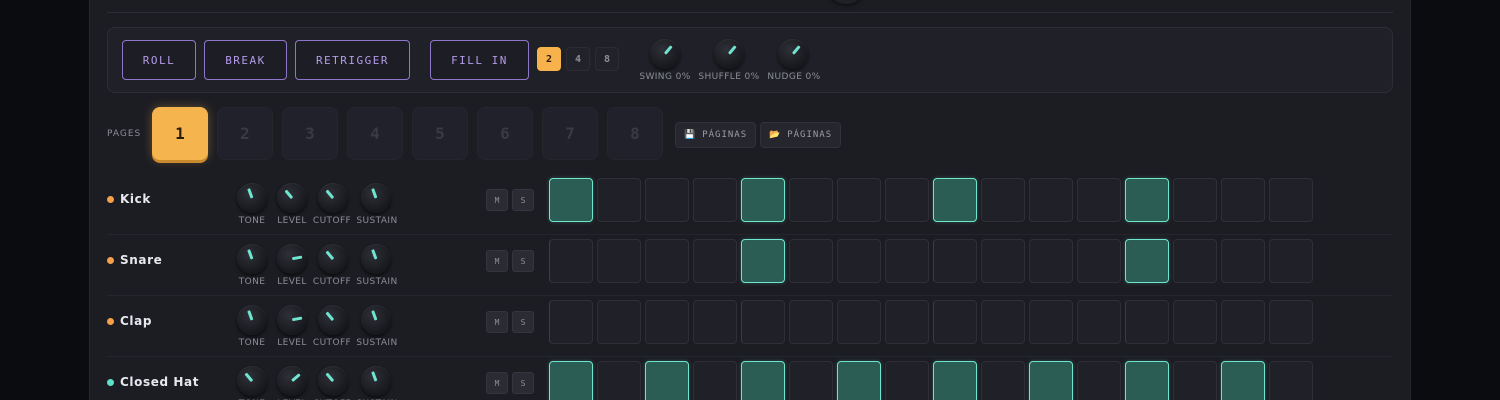  Describe the element at coordinates (352, 60) in the screenshot. I see `retrigger-button: RETRIGGER` at that location.